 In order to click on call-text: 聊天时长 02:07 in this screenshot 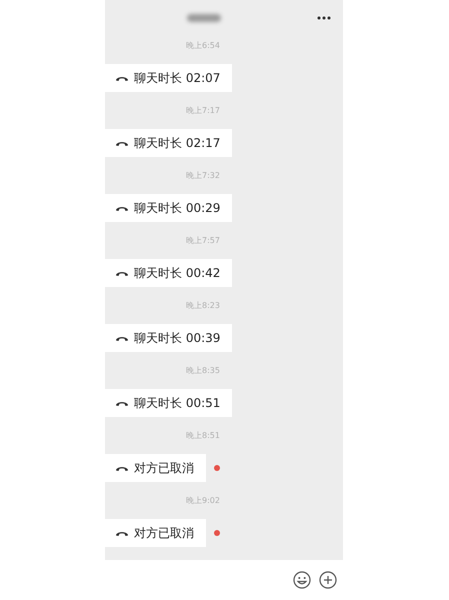, I will do `click(177, 78)`.